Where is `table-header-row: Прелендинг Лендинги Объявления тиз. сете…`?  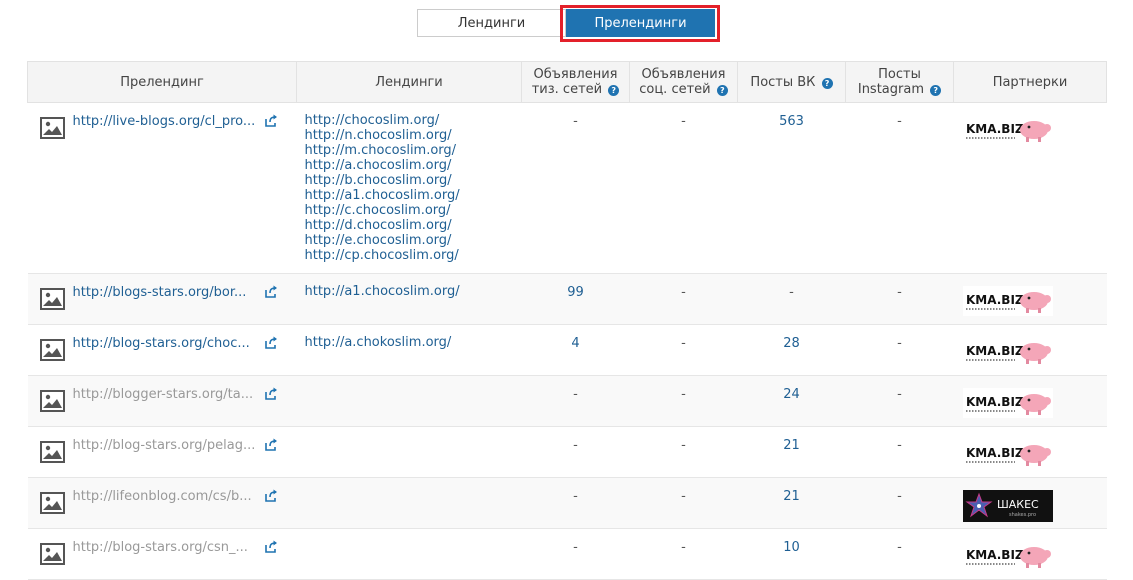 table-header-row: Прелендинг Лендинги Объявления тиз. сете… is located at coordinates (567, 82).